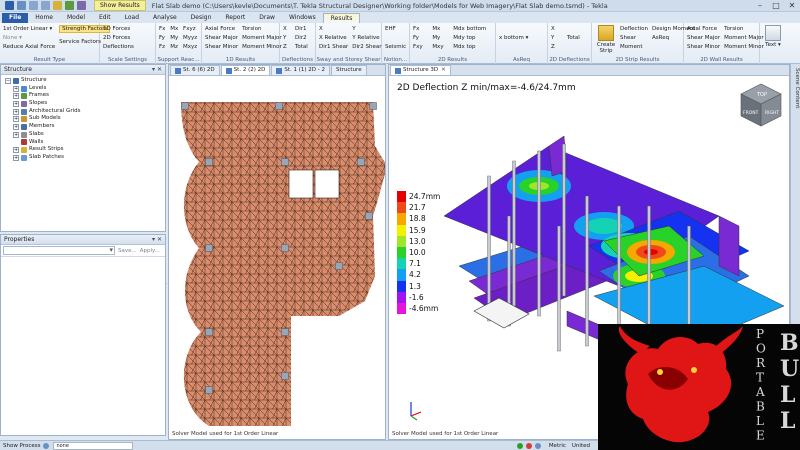 The image size is (800, 450). Describe the element at coordinates (132, 18) in the screenshot. I see `tab-load: Load` at that location.